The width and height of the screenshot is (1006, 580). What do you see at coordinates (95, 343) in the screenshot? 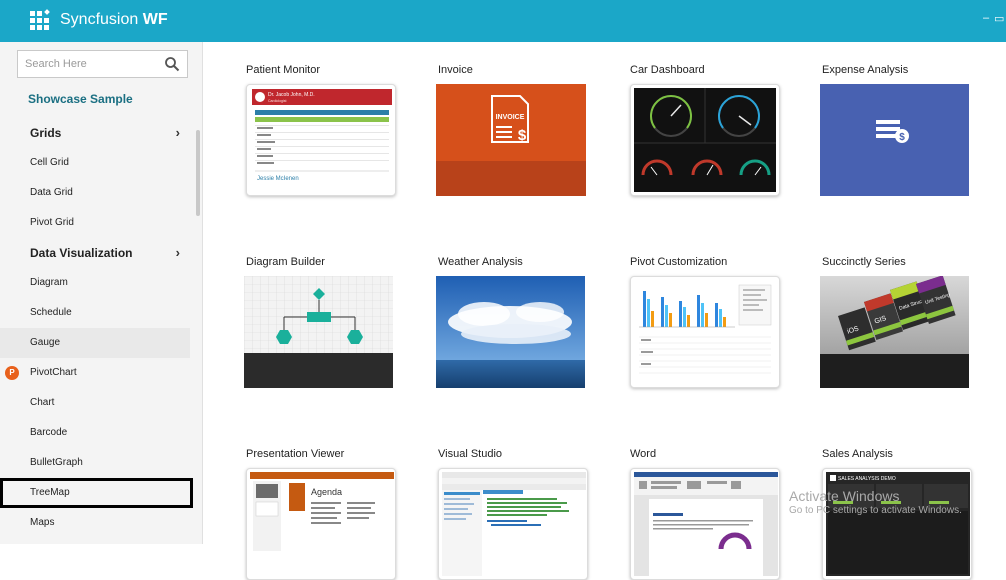
I see `sidebar-item-gauge: Gauge` at bounding box center [95, 343].